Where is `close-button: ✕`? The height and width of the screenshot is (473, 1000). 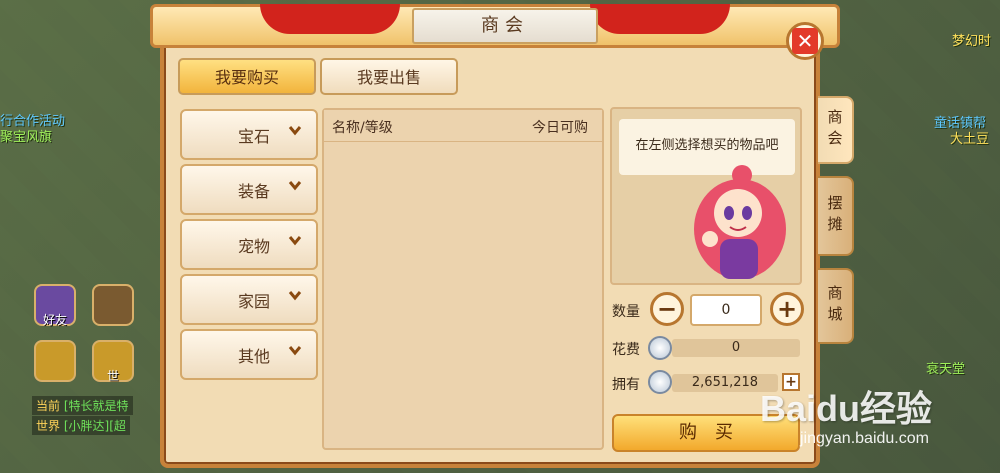
close-button: ✕ is located at coordinates (805, 41).